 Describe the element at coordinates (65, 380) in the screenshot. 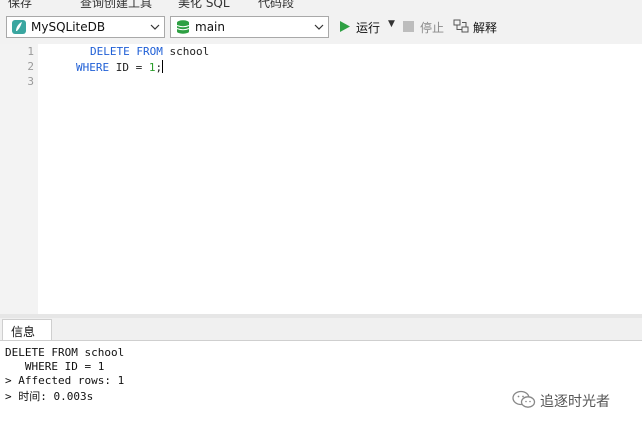

I see `info-line: > Affected rows: 1` at that location.